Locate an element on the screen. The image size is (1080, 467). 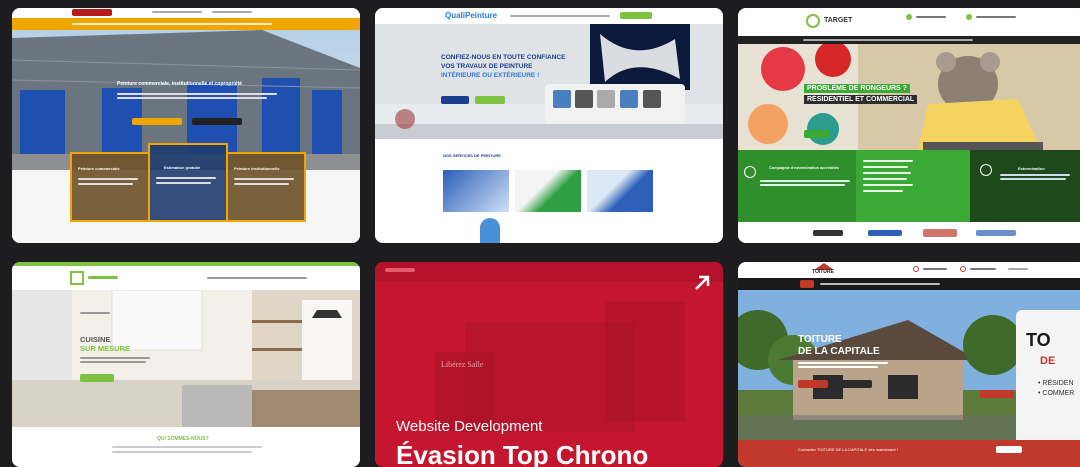
site-logo is located at coordinates (92, 12).